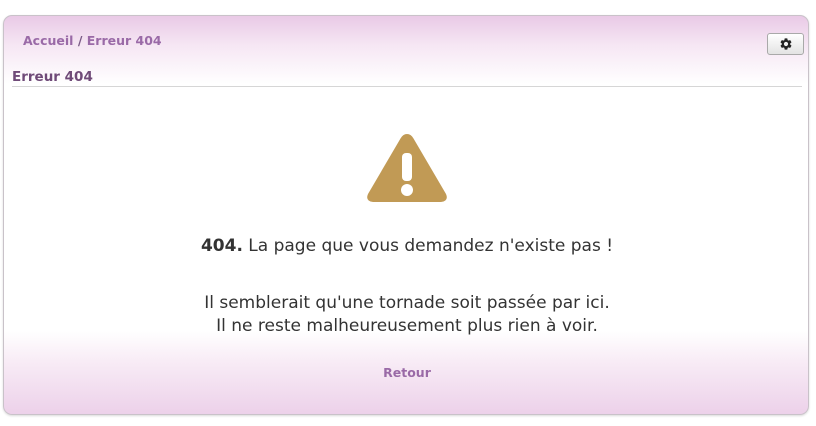 The height and width of the screenshot is (426, 816). I want to click on settings-button, so click(785, 44).